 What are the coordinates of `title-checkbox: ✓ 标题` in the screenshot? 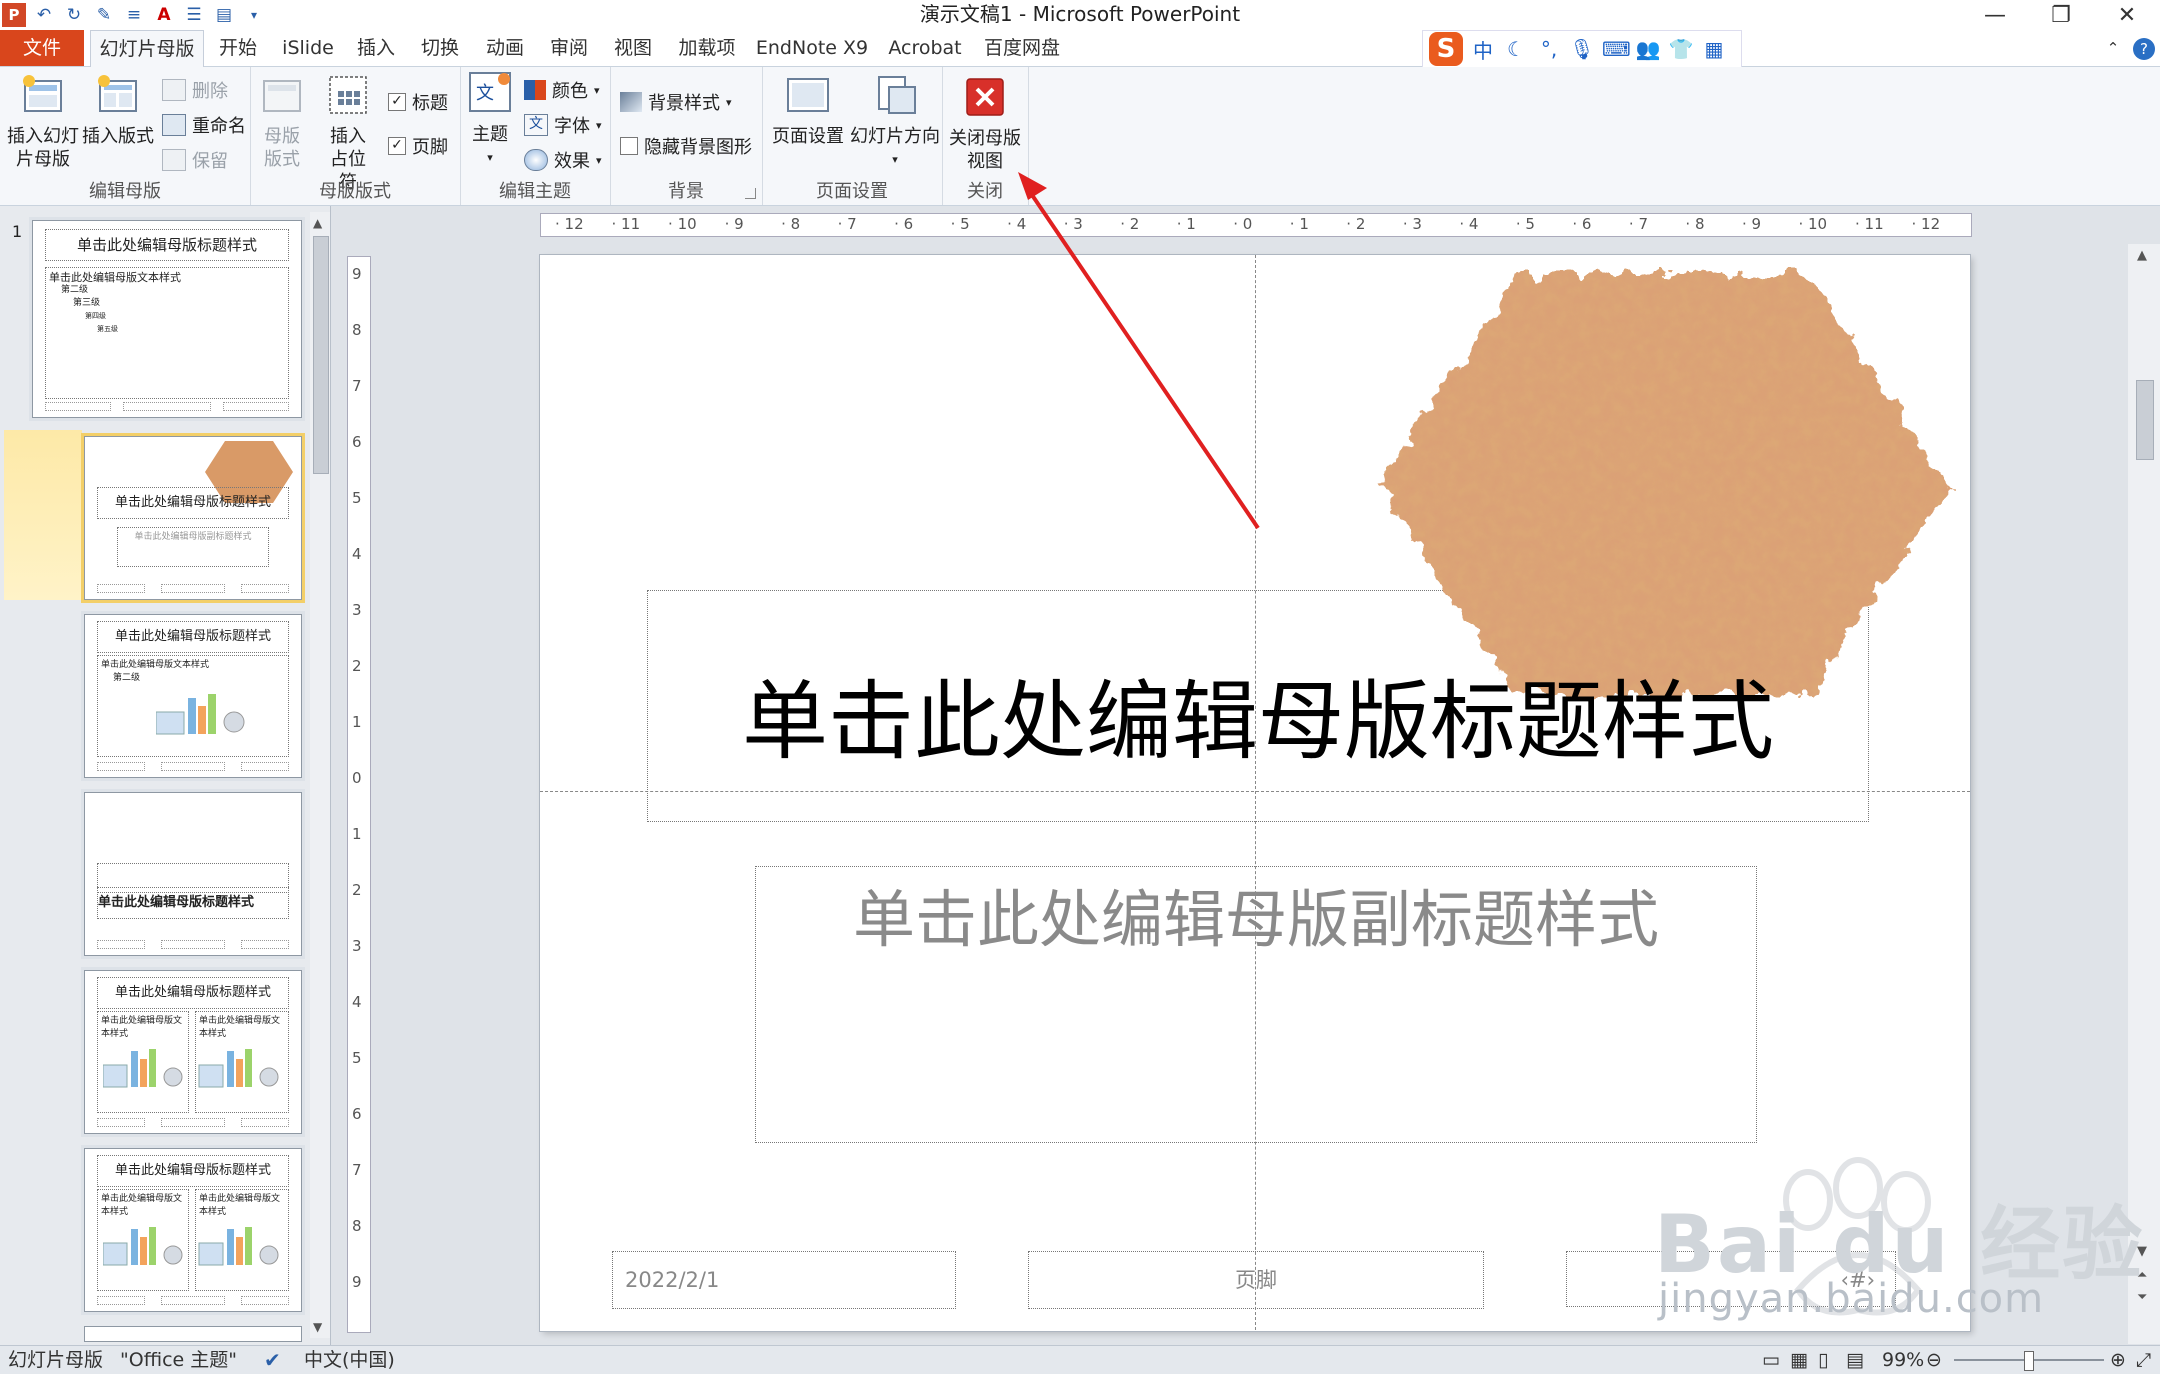 It's located at (418, 102).